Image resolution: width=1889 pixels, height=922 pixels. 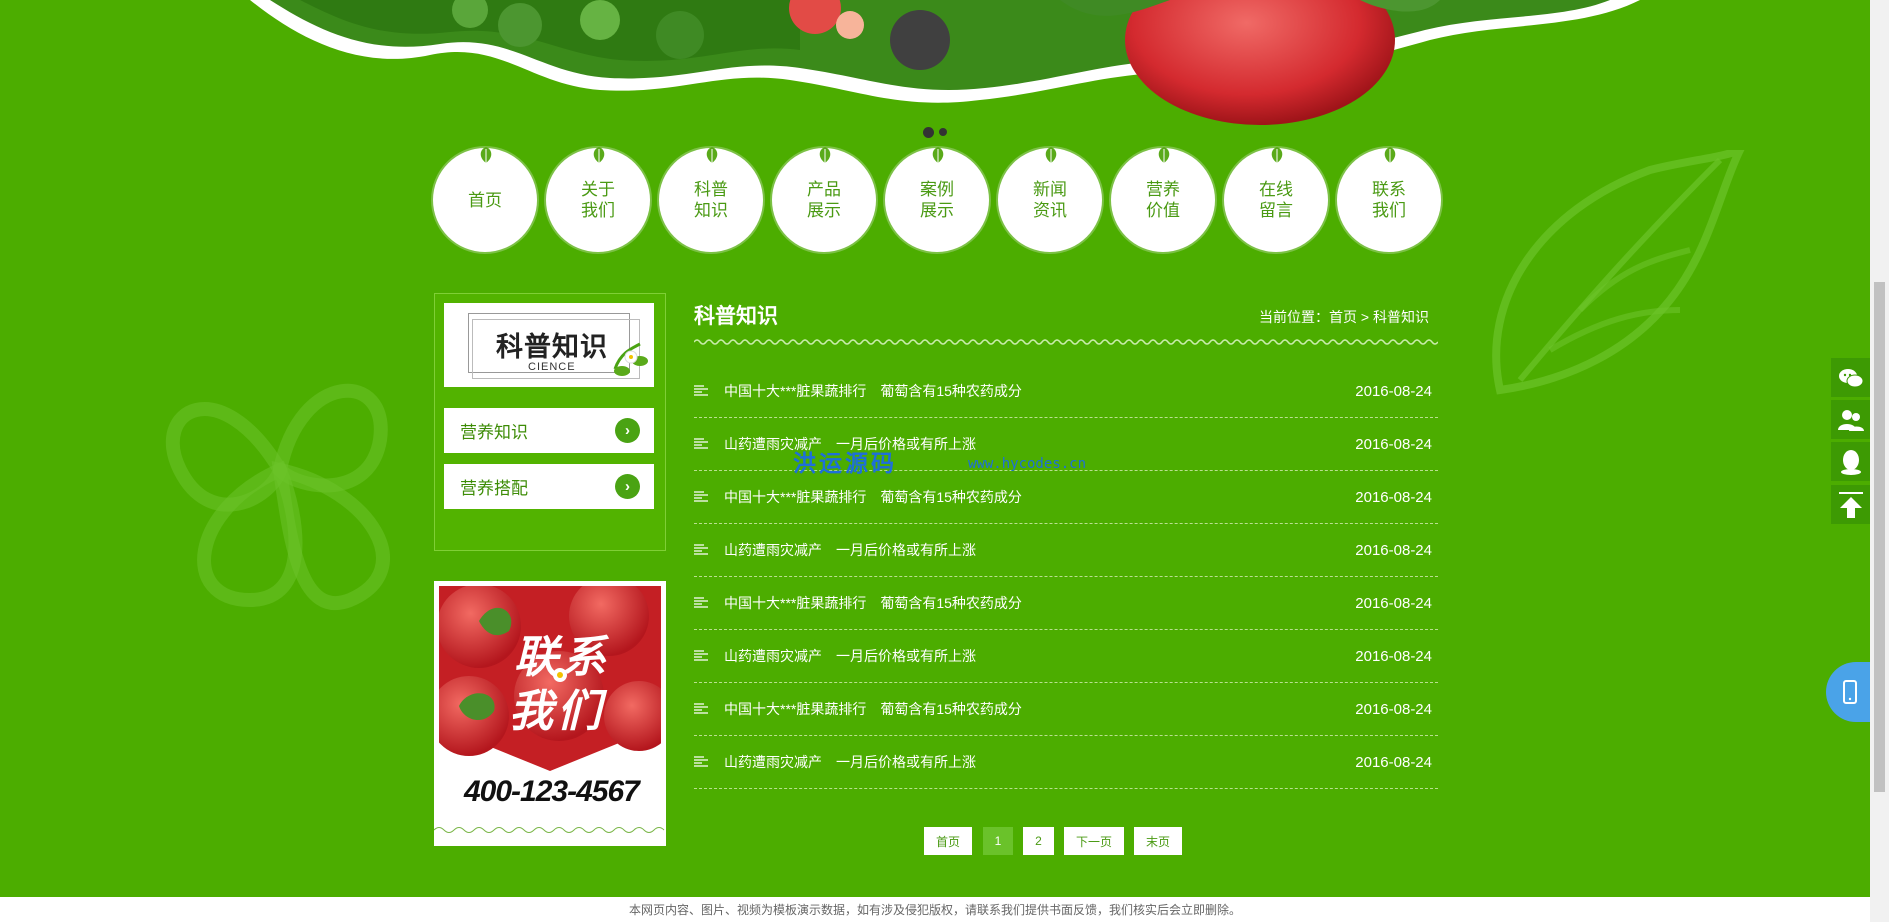 What do you see at coordinates (1879, 537) in the screenshot?
I see `scrollbar-thumb` at bounding box center [1879, 537].